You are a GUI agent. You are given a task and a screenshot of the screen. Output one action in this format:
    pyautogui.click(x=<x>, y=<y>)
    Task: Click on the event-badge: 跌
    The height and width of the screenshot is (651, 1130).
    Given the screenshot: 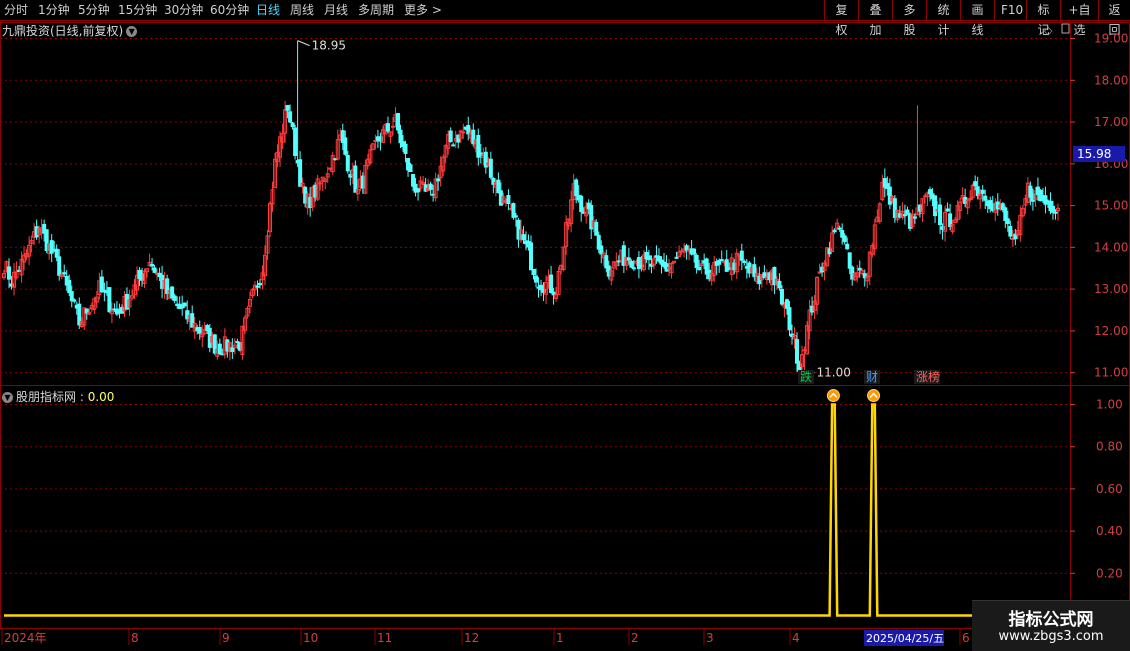 What is the action you would take?
    pyautogui.click(x=806, y=376)
    